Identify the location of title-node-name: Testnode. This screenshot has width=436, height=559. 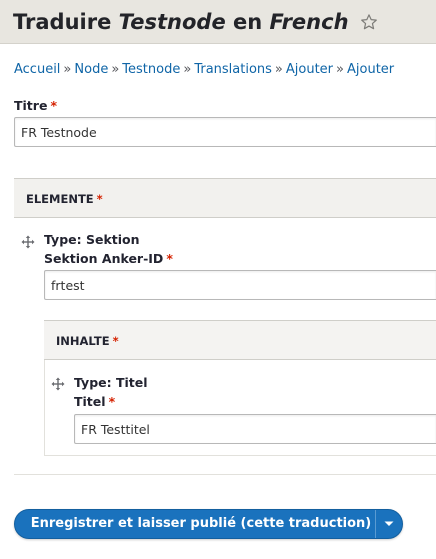
(172, 22).